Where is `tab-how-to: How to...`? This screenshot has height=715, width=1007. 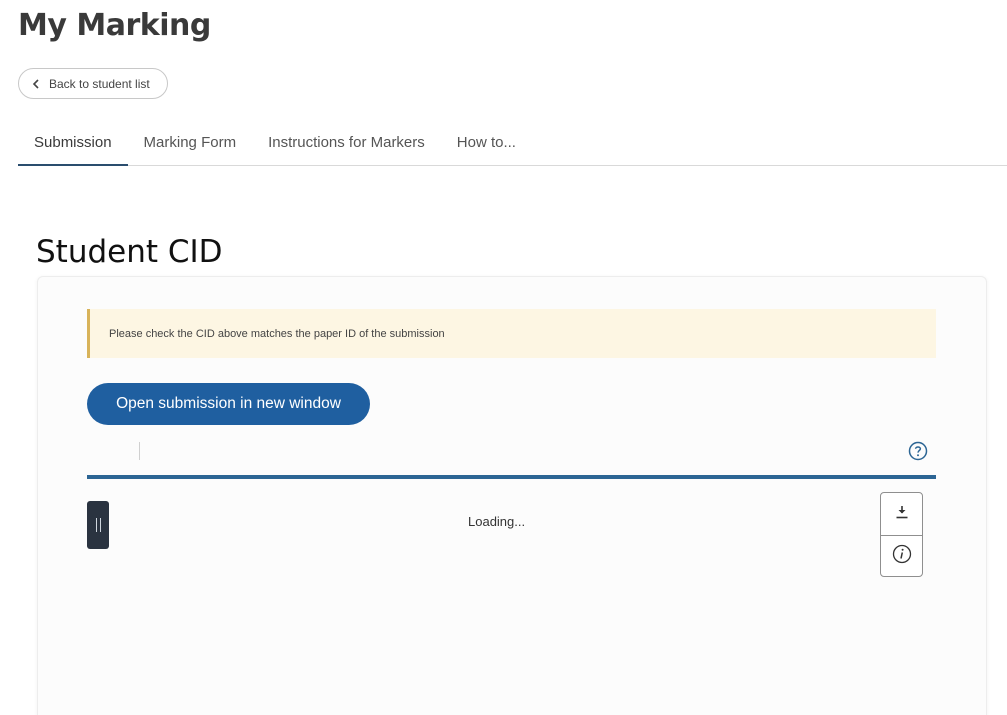 tab-how-to: How to... is located at coordinates (486, 146).